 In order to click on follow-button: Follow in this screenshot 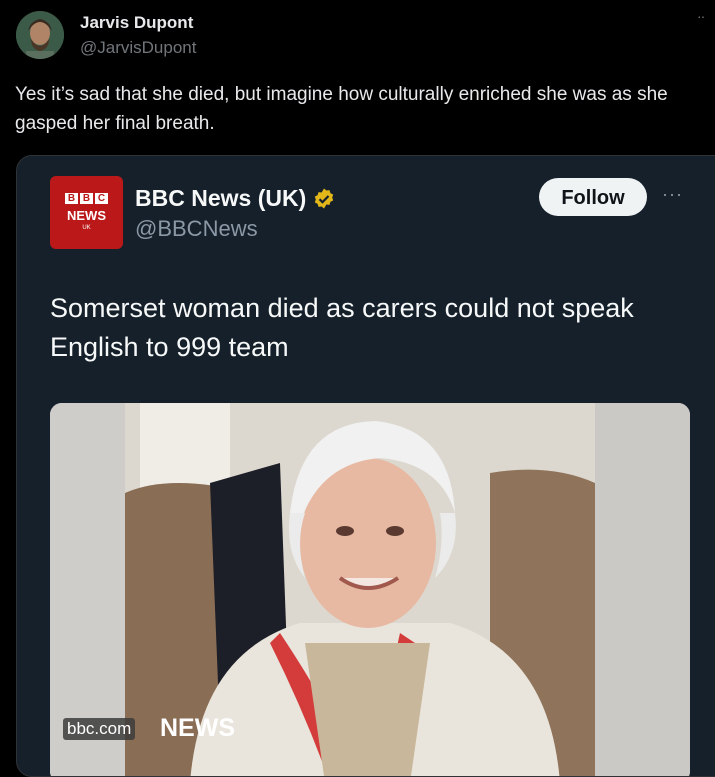, I will do `click(593, 197)`.